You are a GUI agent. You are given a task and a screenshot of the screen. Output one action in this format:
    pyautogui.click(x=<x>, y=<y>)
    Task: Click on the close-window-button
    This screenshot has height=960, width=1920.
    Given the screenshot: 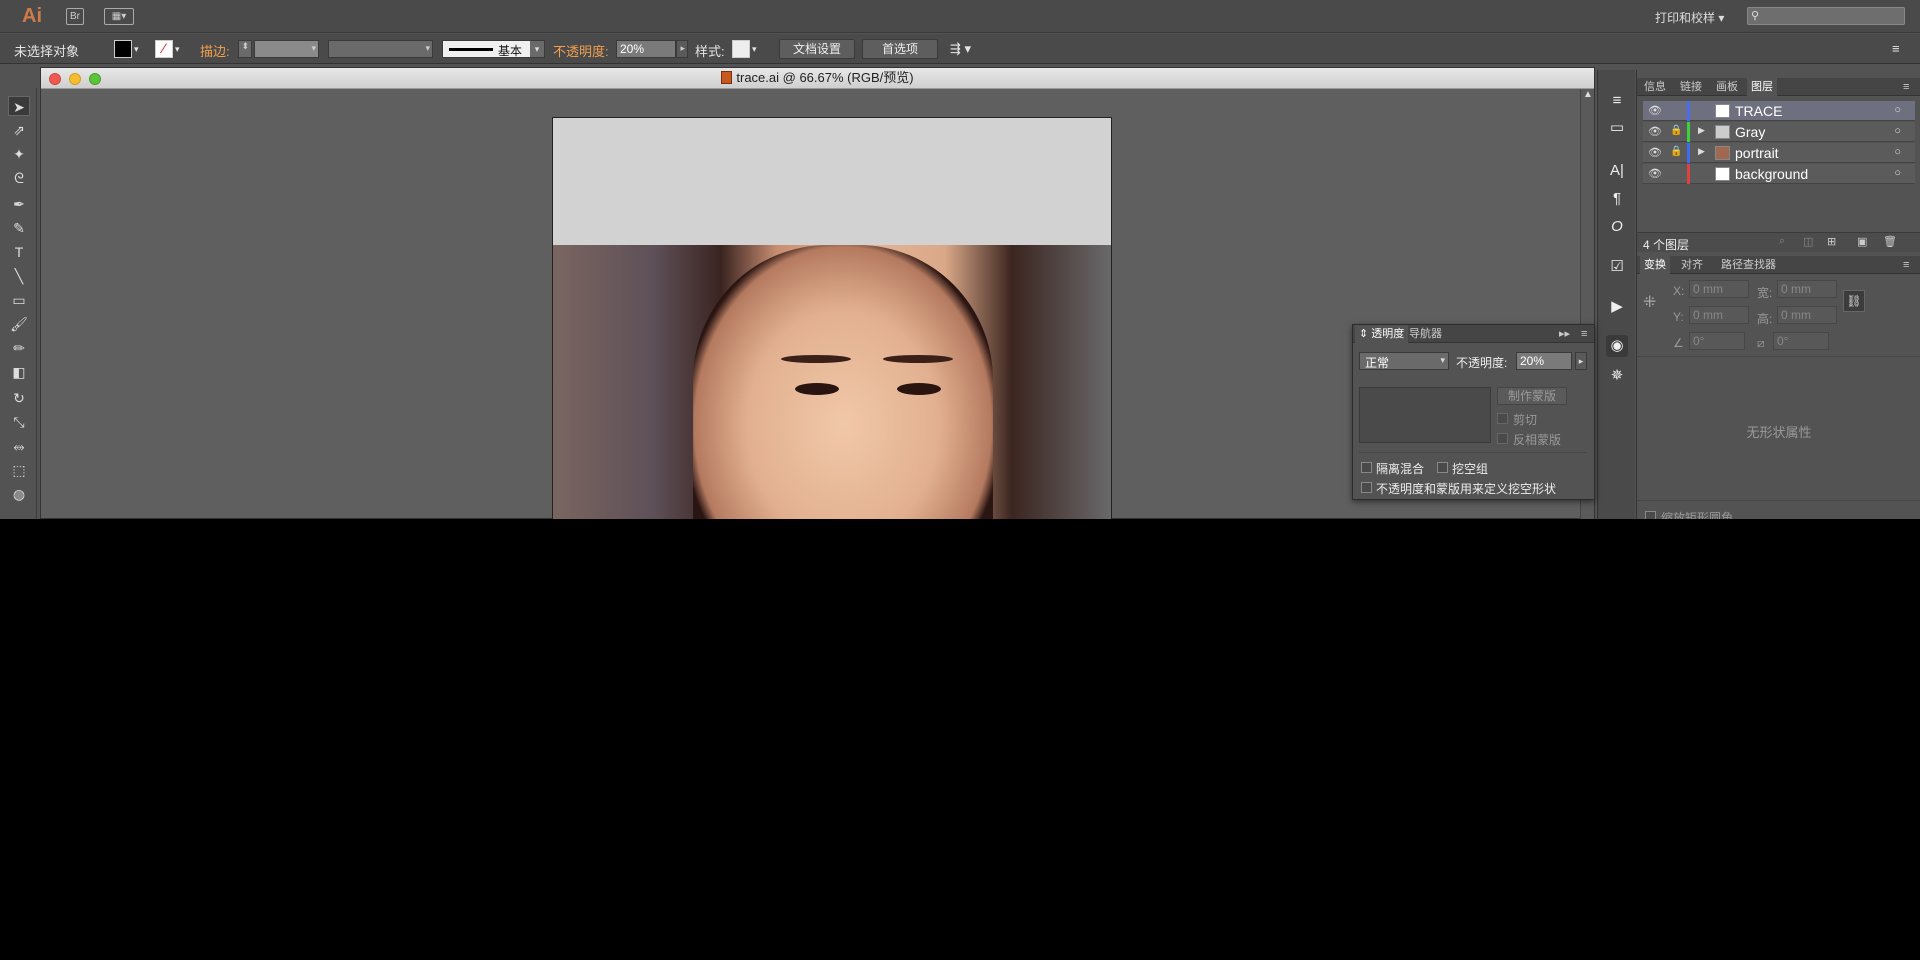 What is the action you would take?
    pyautogui.click(x=55, y=79)
    